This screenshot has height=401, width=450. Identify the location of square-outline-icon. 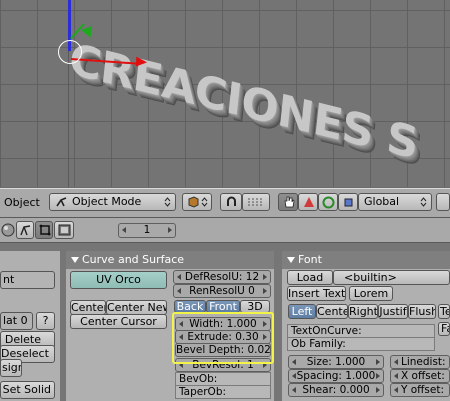
(45, 230).